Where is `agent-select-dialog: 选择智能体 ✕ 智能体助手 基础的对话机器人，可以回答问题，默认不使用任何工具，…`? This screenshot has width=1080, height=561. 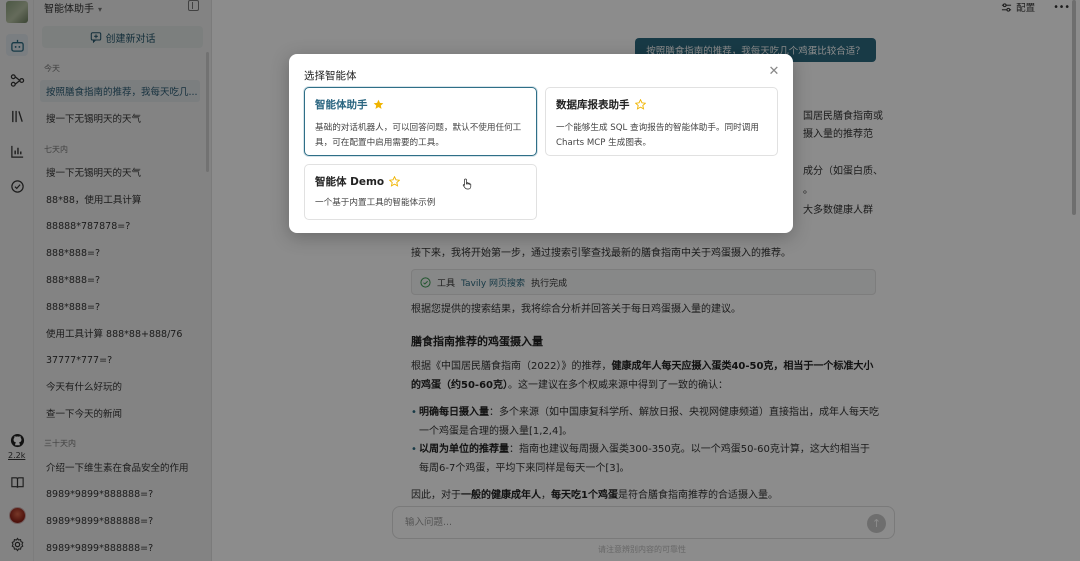
agent-select-dialog: 选择智能体 ✕ 智能体助手 基础的对话机器人，可以回答问题，默认不使用任何工具，… is located at coordinates (541, 143).